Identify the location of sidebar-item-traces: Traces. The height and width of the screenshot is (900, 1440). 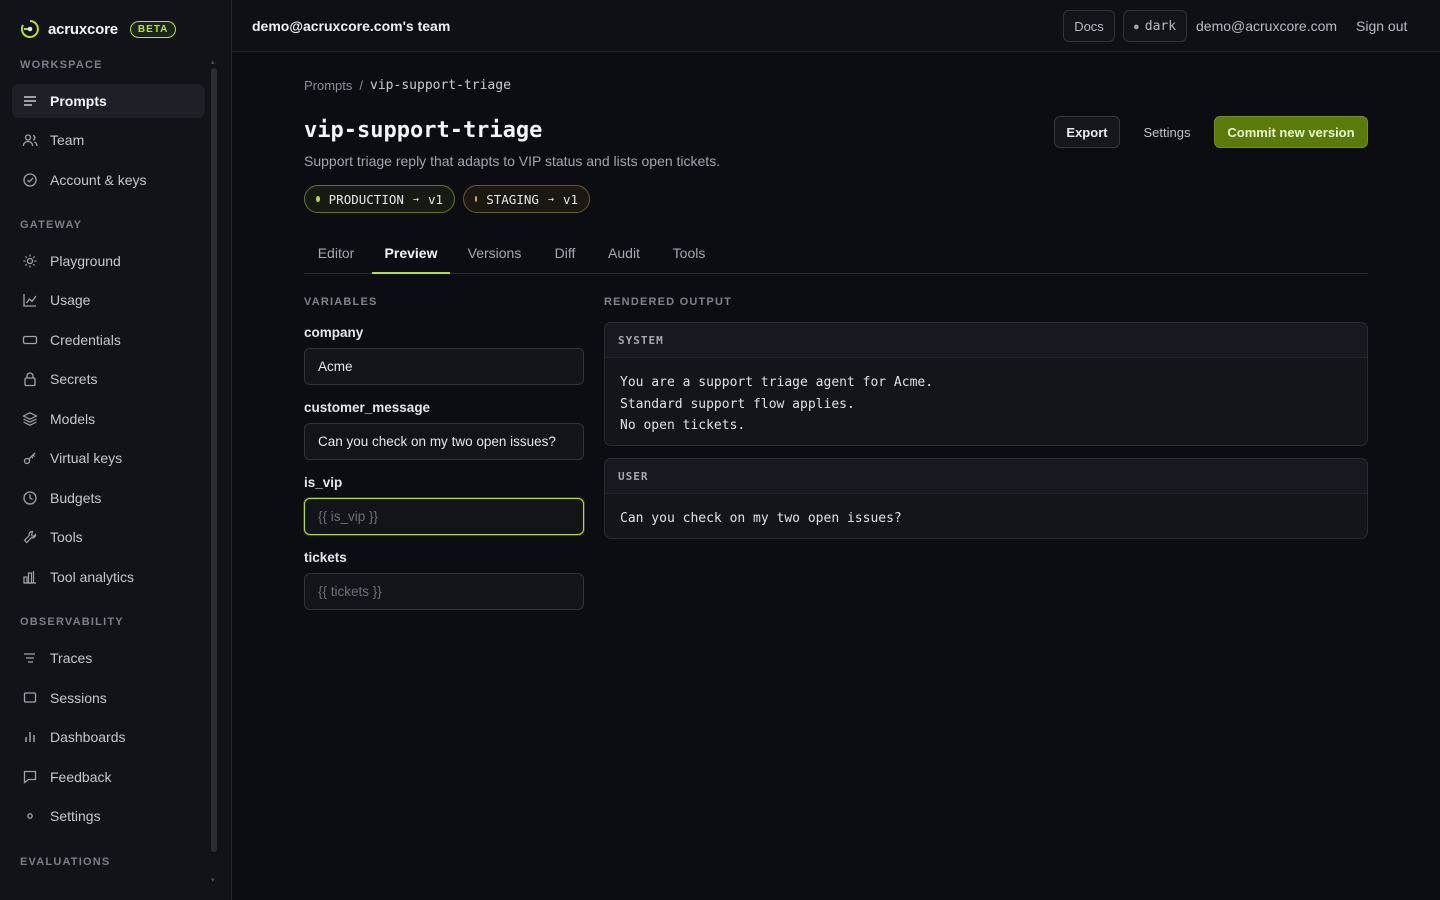
(108, 658).